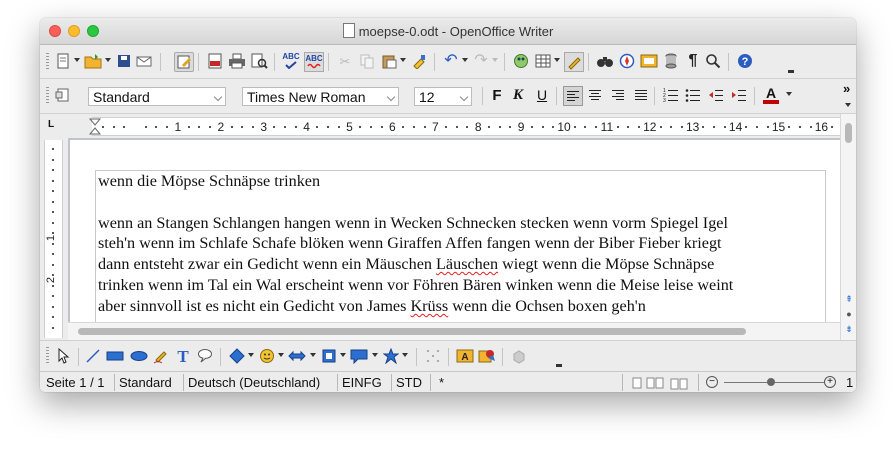  What do you see at coordinates (367, 61) in the screenshot?
I see `copy-icon` at bounding box center [367, 61].